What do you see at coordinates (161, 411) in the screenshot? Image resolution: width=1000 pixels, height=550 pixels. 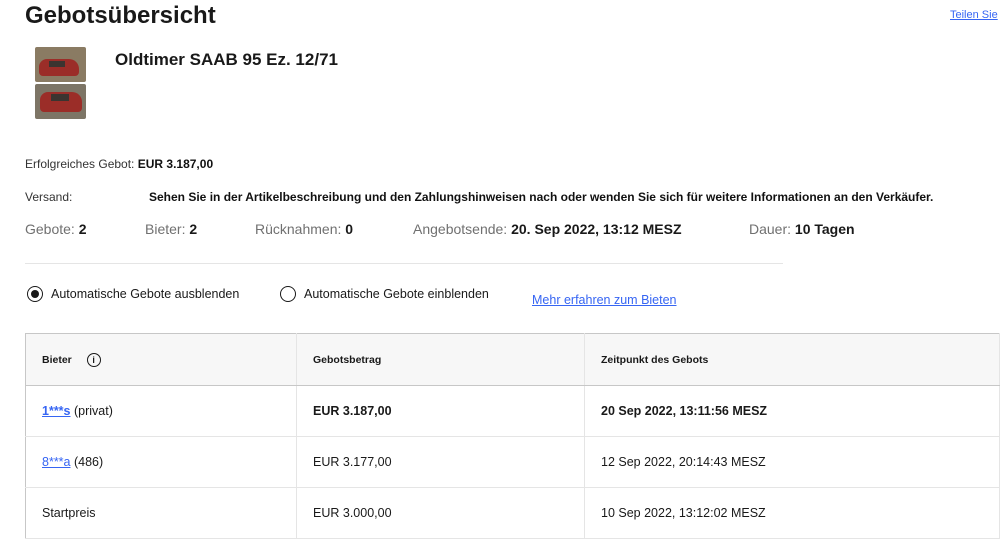 I see `bidder-cell: 1***s (privat)` at bounding box center [161, 411].